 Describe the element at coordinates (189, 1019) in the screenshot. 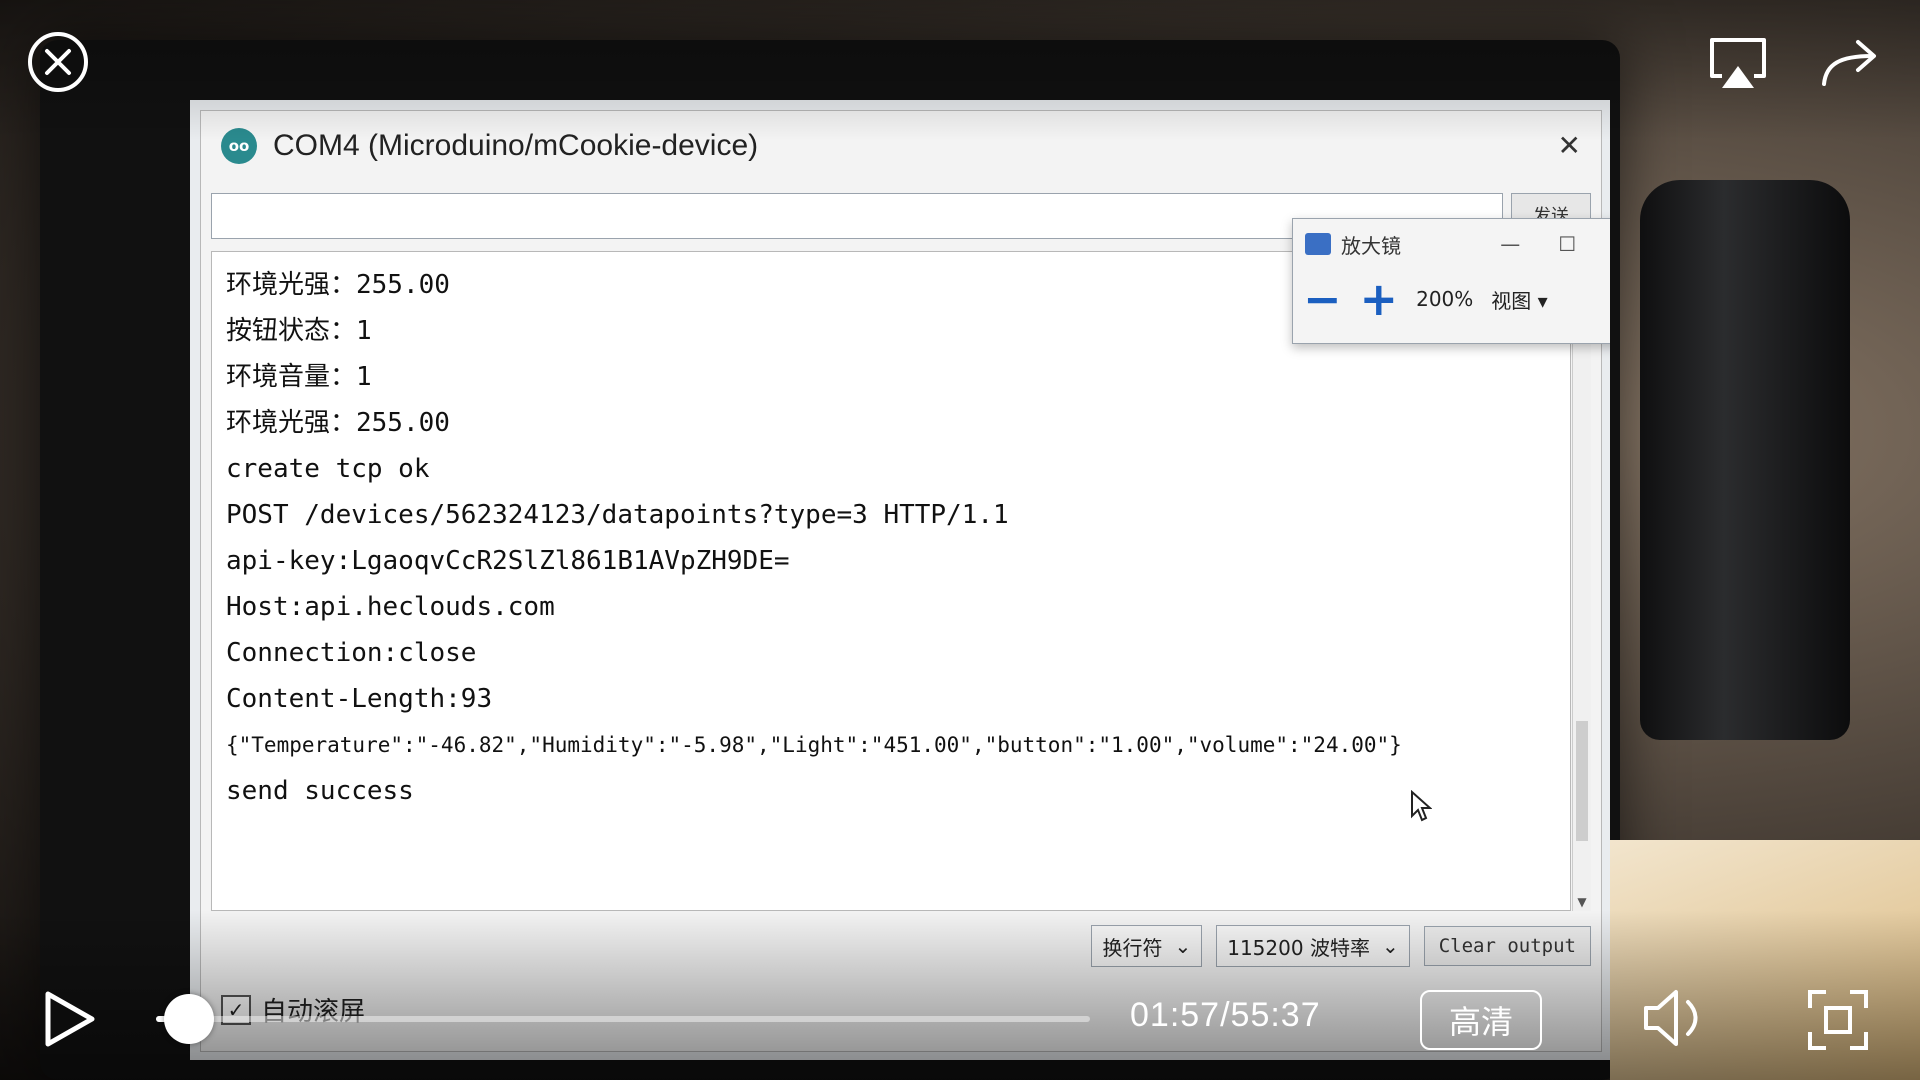

I see `progress-knob` at that location.